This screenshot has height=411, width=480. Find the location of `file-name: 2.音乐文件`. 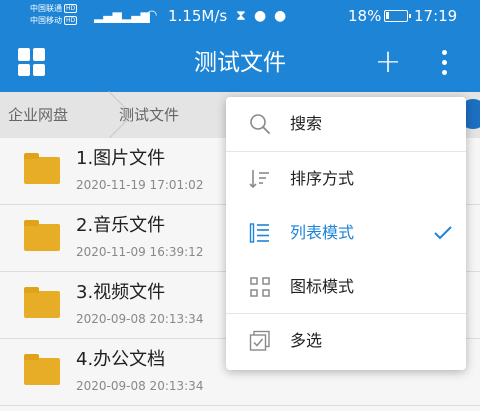

file-name: 2.音乐文件 is located at coordinates (121, 225).